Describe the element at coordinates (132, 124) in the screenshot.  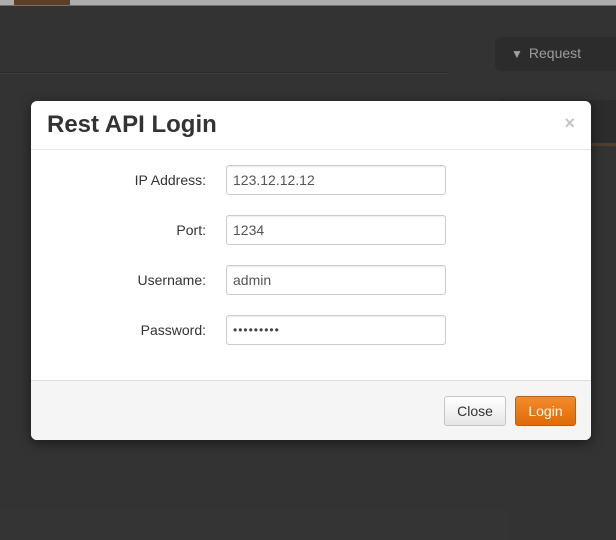
I see `modal-title: Rest API Login` at that location.